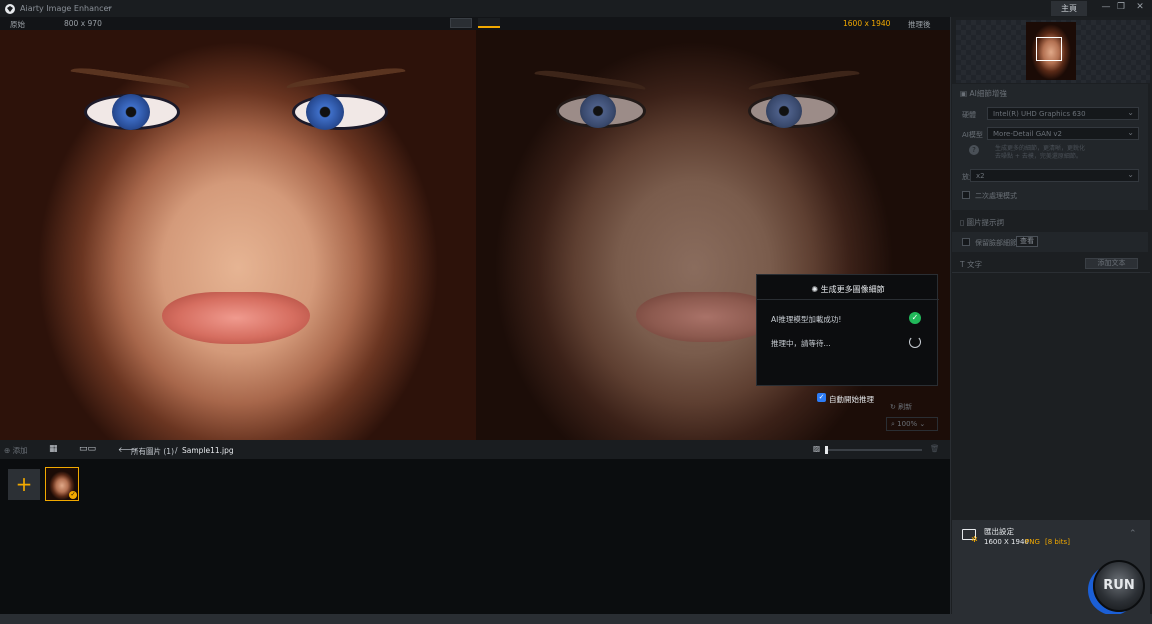  What do you see at coordinates (974, 539) in the screenshot?
I see `settings-gear-icon: ✲` at bounding box center [974, 539].